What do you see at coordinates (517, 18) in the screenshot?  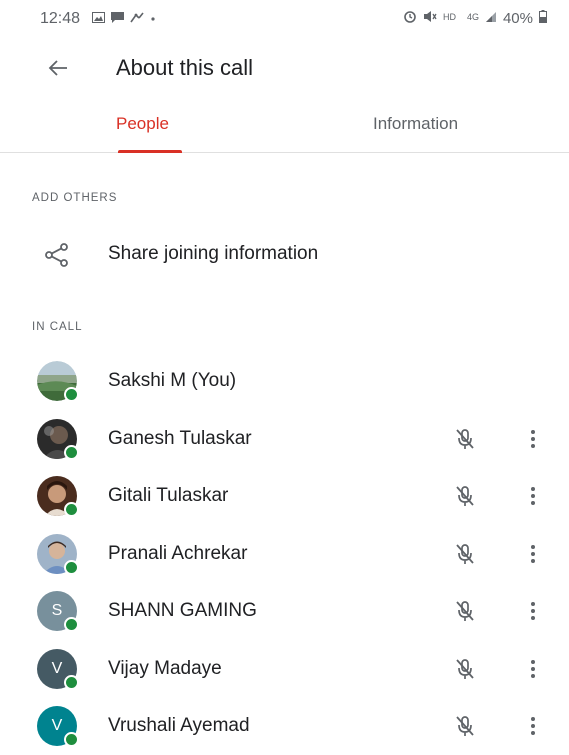 I see `battery-text: 40%` at bounding box center [517, 18].